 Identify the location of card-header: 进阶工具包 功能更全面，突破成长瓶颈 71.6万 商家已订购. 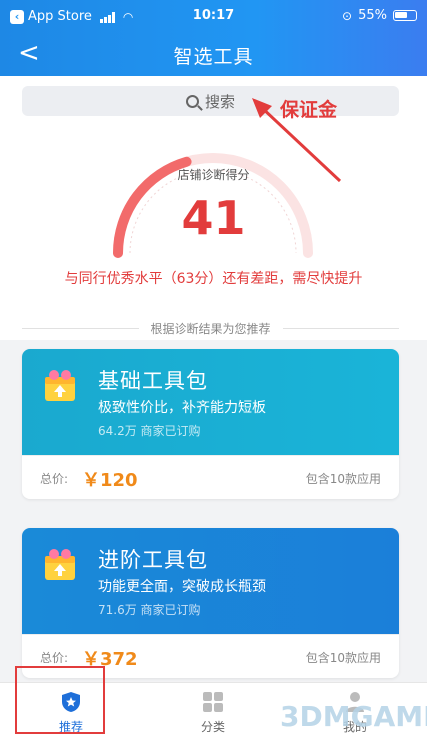
(210, 581).